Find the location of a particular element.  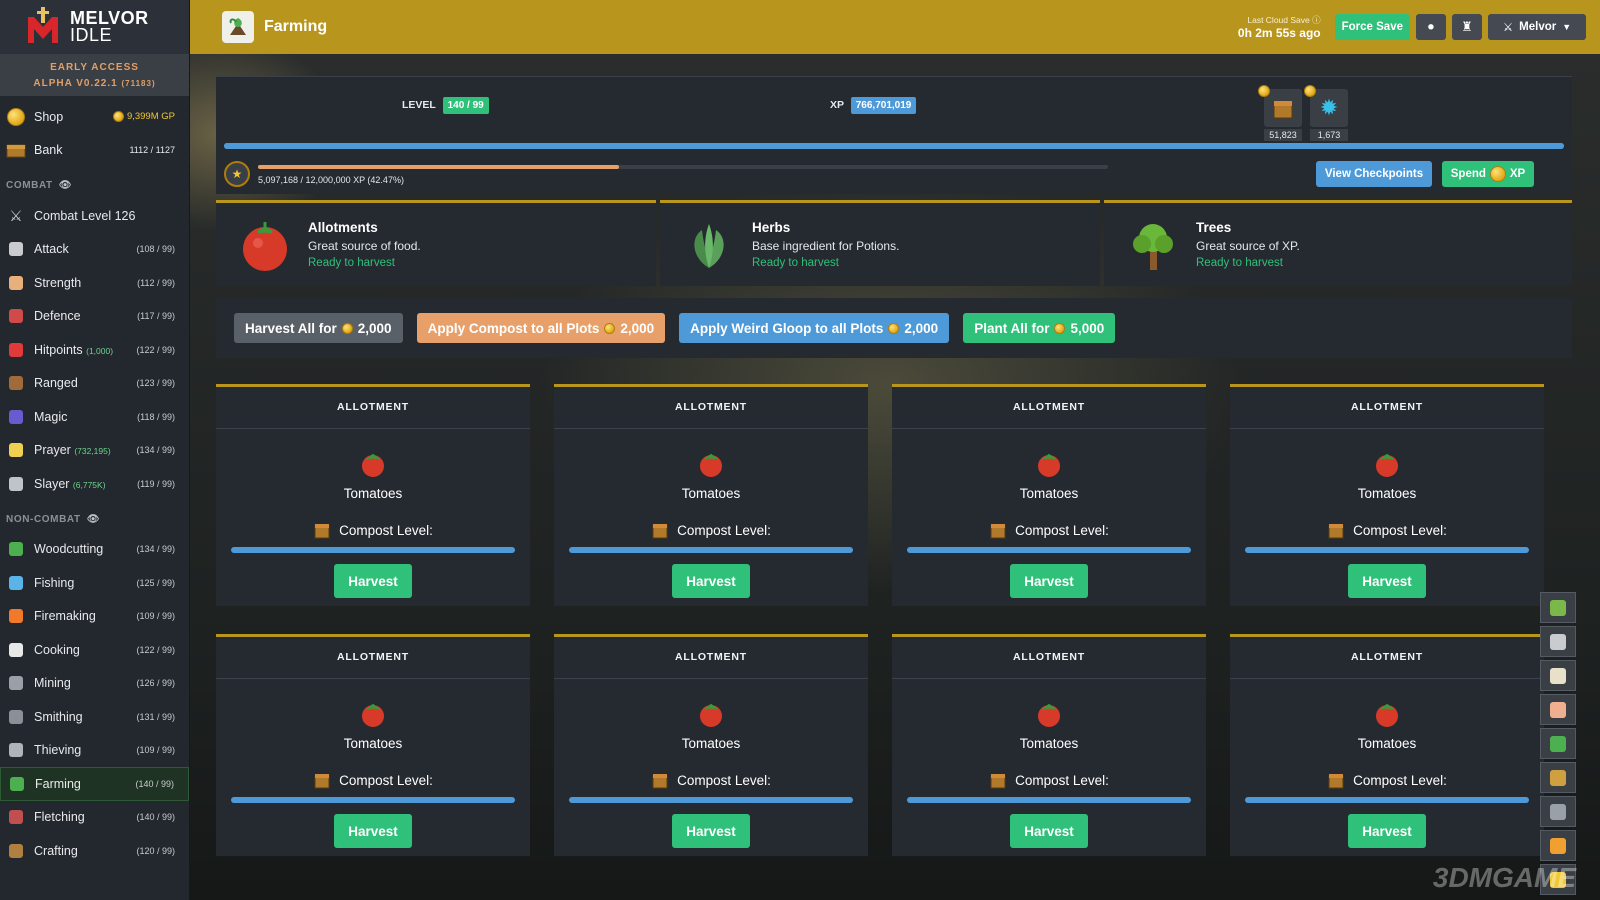

mastery-pool-item: 51,823 is located at coordinates (1280, 113).